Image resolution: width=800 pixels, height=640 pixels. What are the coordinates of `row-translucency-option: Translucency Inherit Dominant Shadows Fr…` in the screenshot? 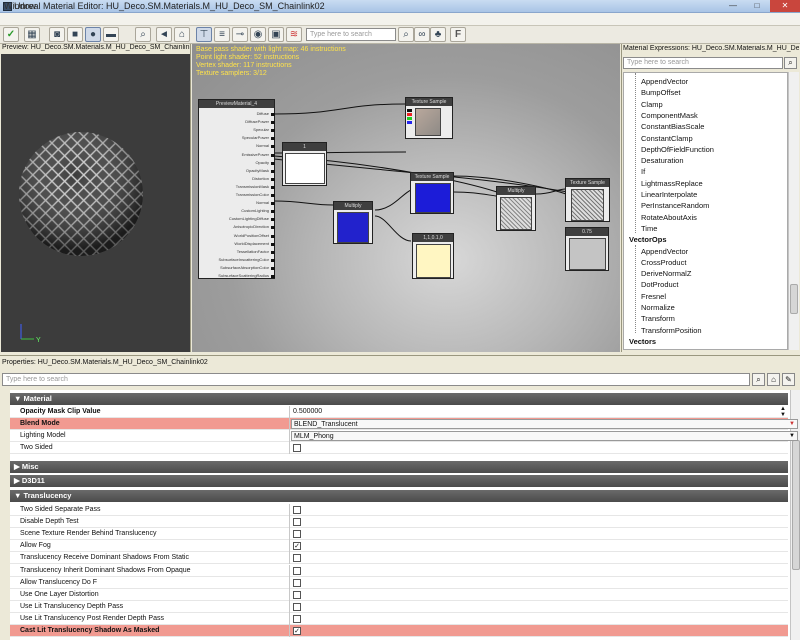 It's located at (399, 570).